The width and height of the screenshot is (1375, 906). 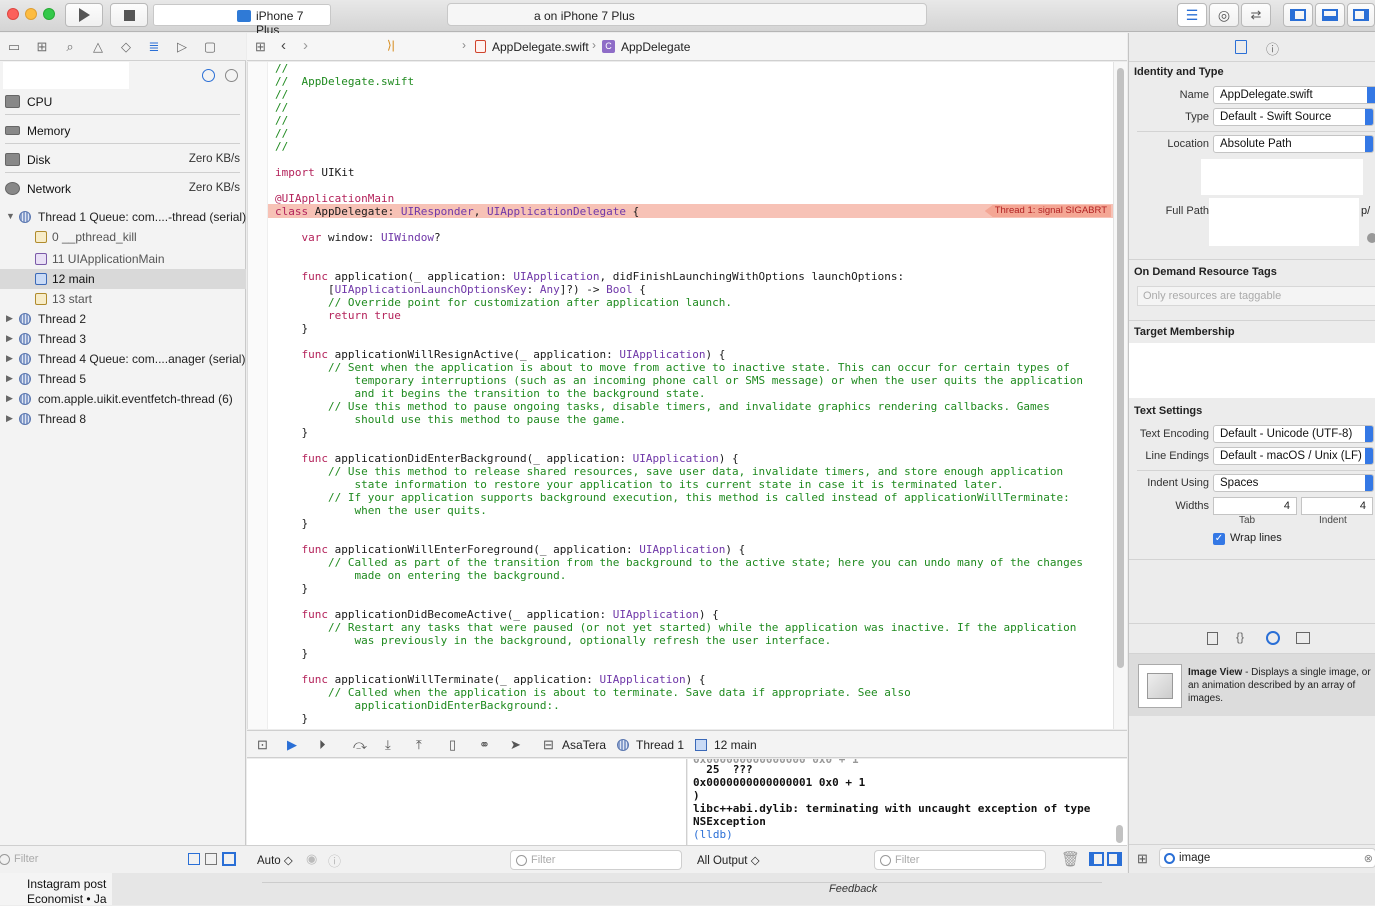 What do you see at coordinates (1294, 95) in the screenshot?
I see `name-field: AppDelegate.swift` at bounding box center [1294, 95].